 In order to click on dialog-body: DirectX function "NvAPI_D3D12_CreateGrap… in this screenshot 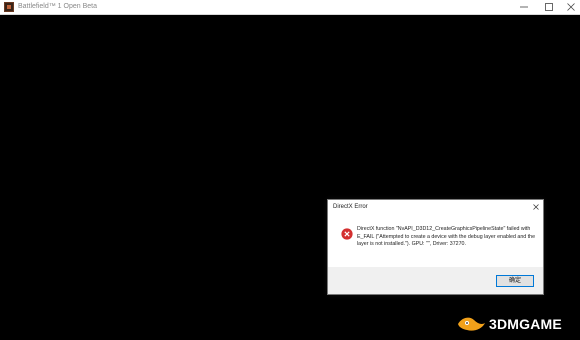, I will do `click(435, 240)`.